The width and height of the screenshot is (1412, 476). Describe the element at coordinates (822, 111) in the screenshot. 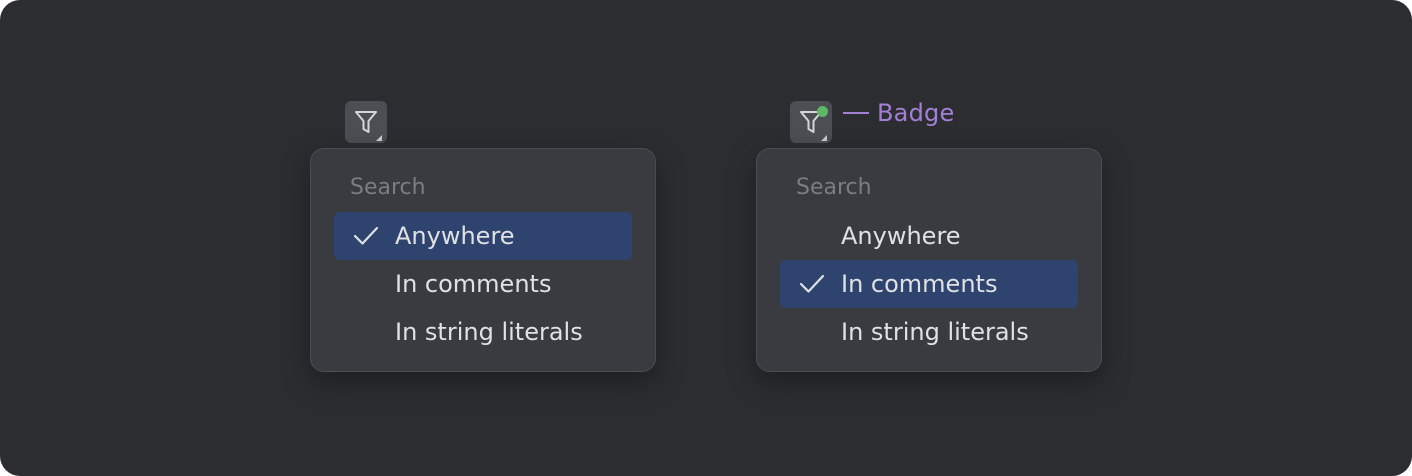

I see `badge-dot` at that location.